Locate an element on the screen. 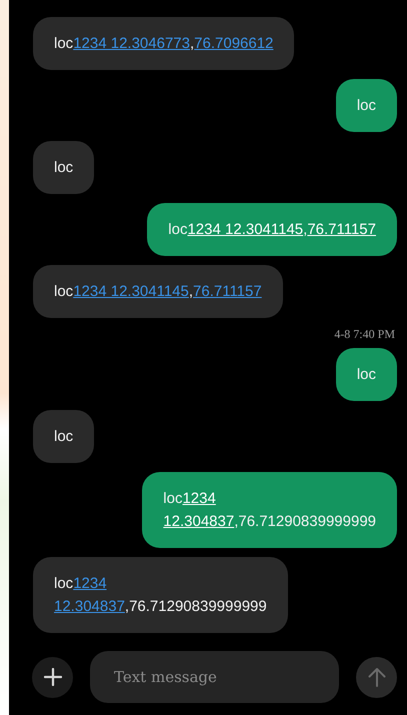 This screenshot has width=407, height=715. message-text: loc1234 12.3046773,76.7096612 is located at coordinates (164, 43).